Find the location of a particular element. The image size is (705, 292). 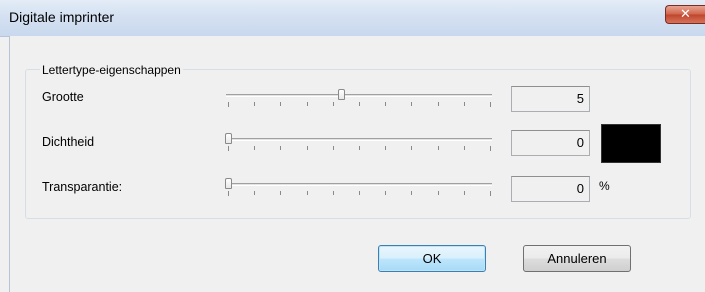

close-icon: ✕ is located at coordinates (685, 14).